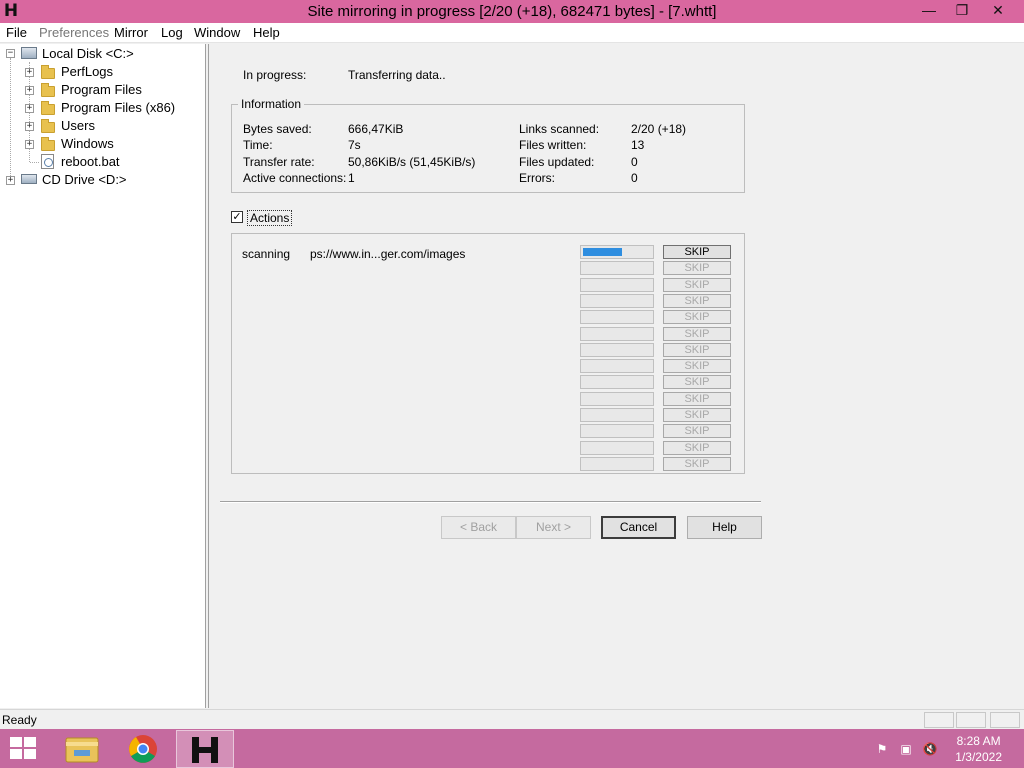 The image size is (1024, 768). I want to click on volume-muted-icon: 🔇, so click(930, 749).